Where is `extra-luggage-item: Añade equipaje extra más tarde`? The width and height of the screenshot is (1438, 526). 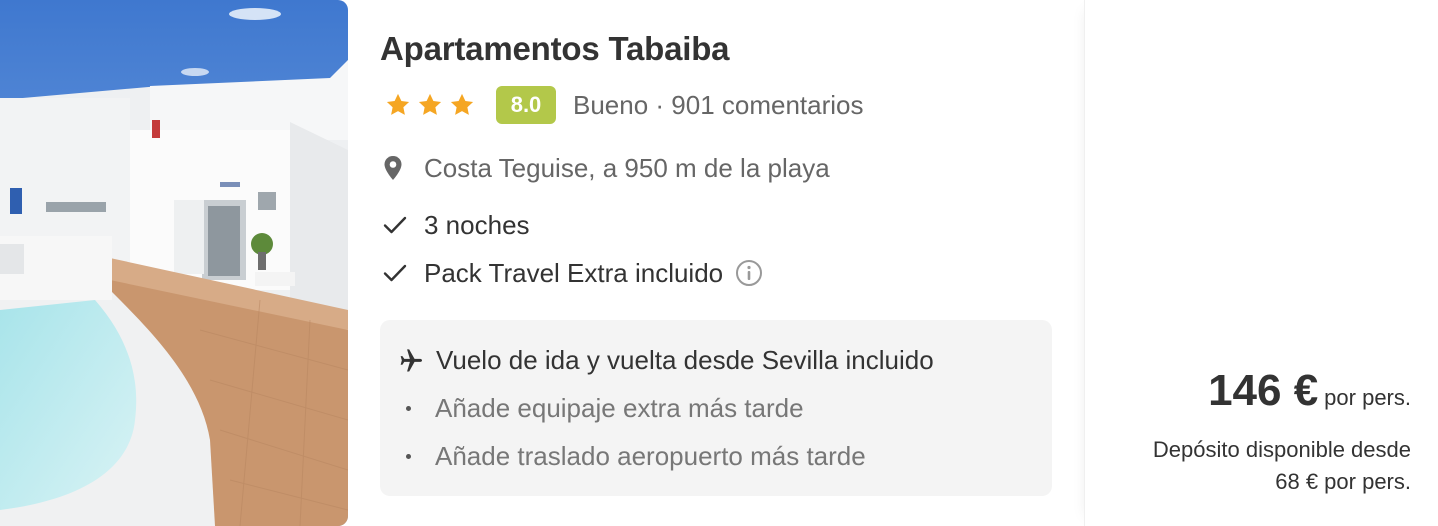 extra-luggage-item: Añade equipaje extra más tarde is located at coordinates (605, 408).